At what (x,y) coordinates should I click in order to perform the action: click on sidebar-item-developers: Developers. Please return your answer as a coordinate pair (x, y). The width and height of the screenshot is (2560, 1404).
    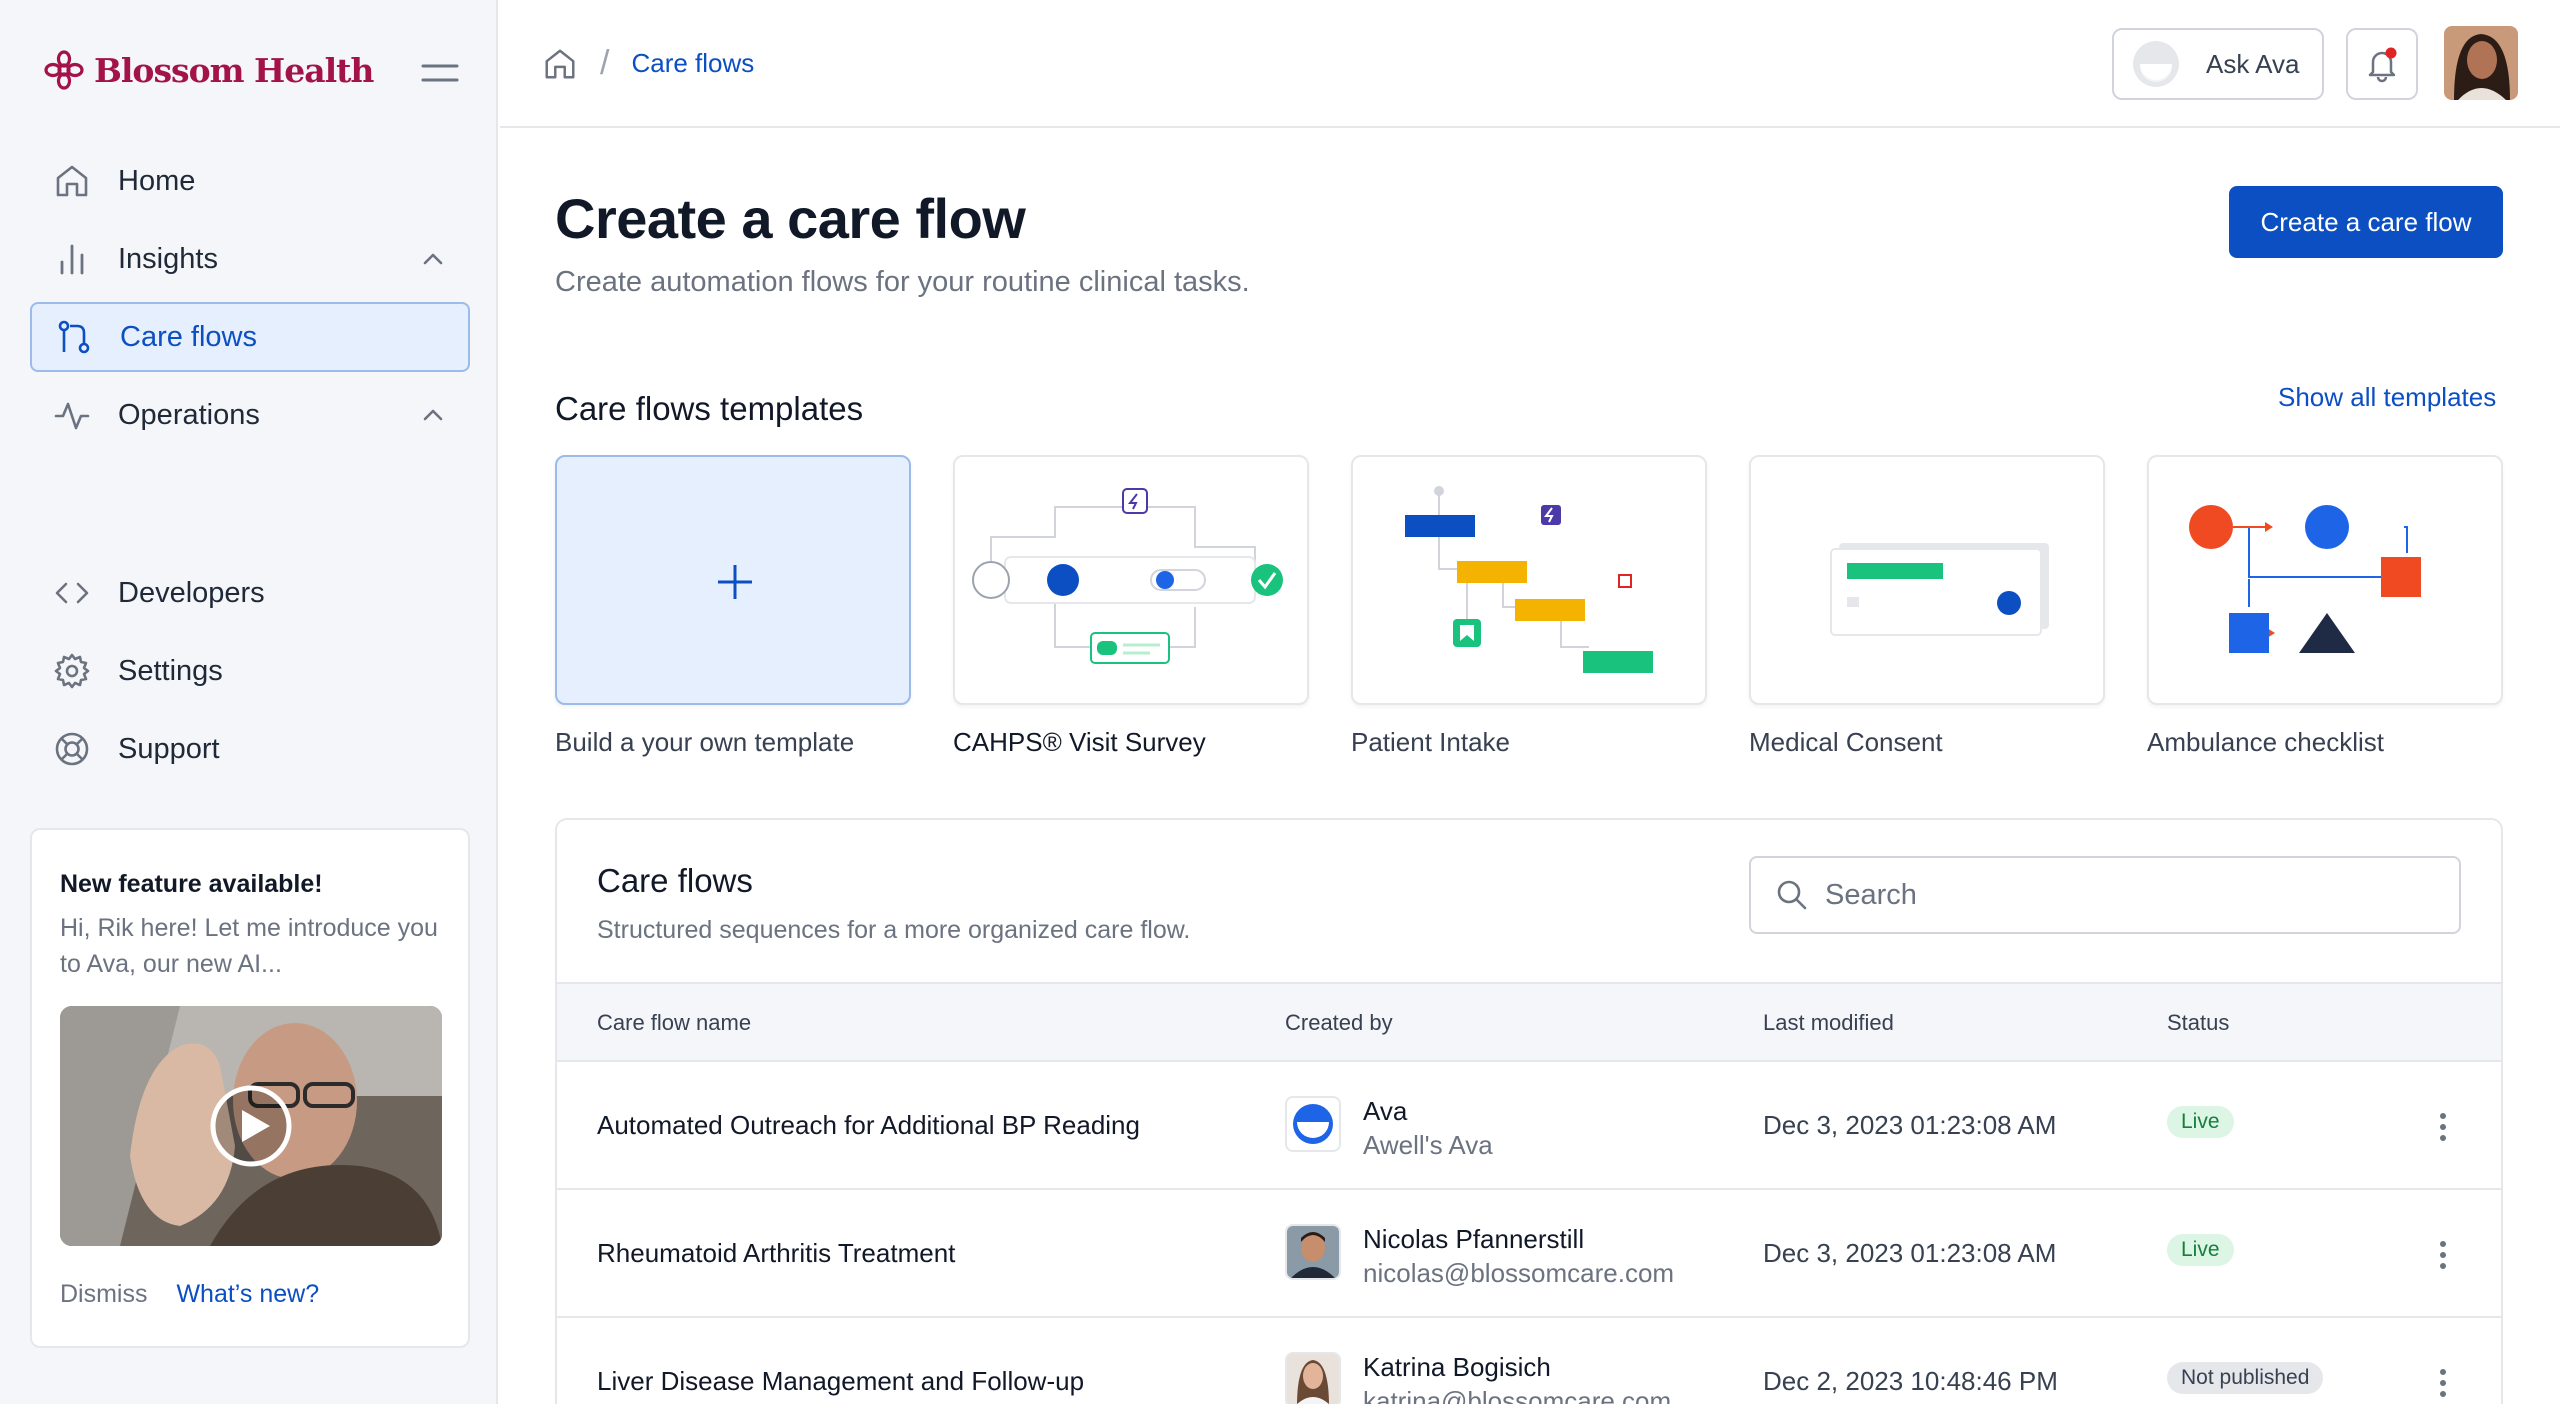
    Looking at the image, I should click on (250, 593).